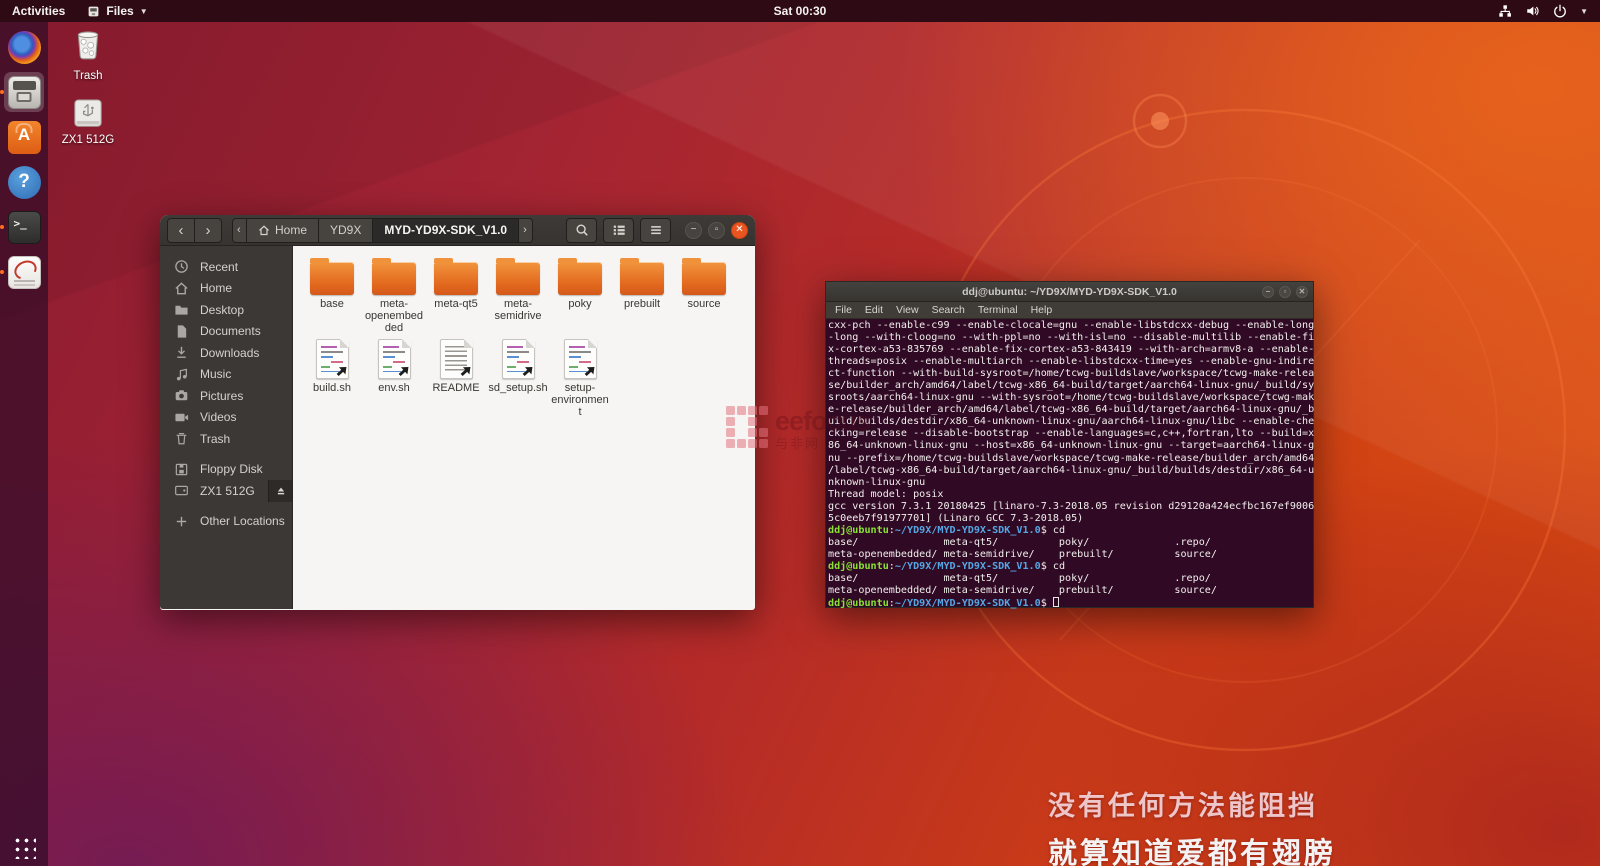  I want to click on sidebar-item-label: Documents, so click(230, 331).